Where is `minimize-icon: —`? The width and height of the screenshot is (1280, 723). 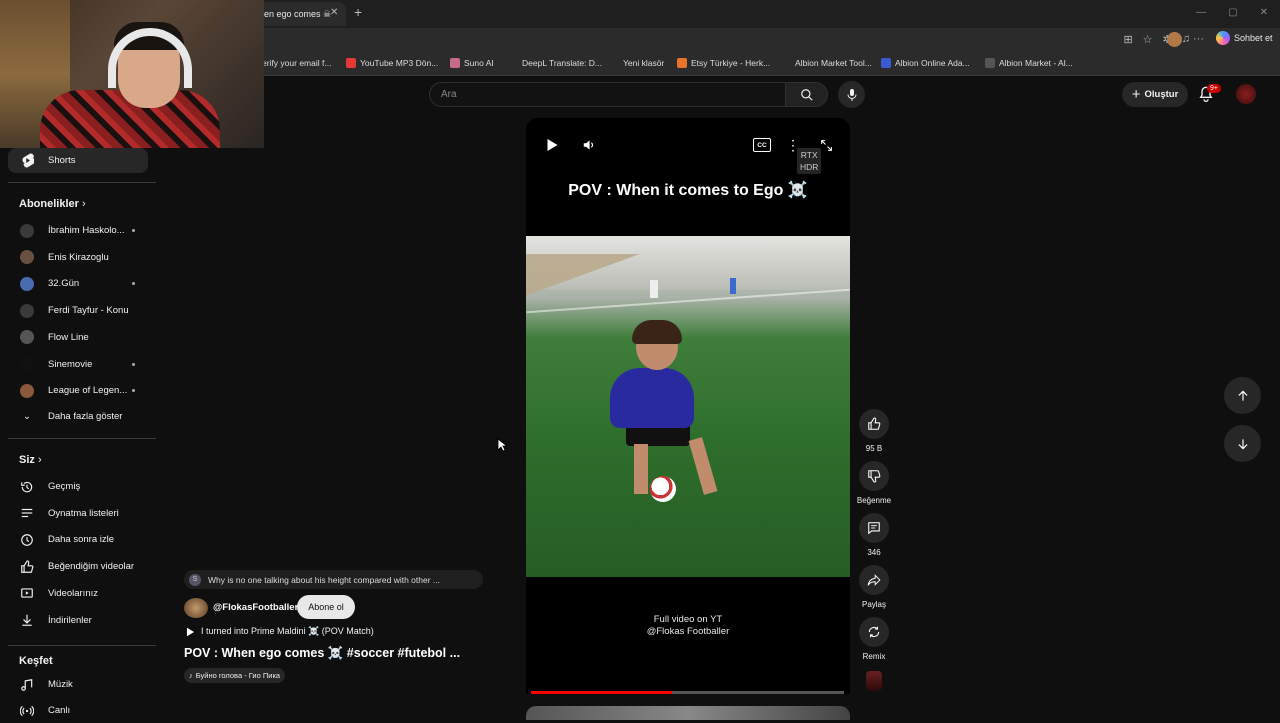 minimize-icon: — is located at coordinates (1201, 12).